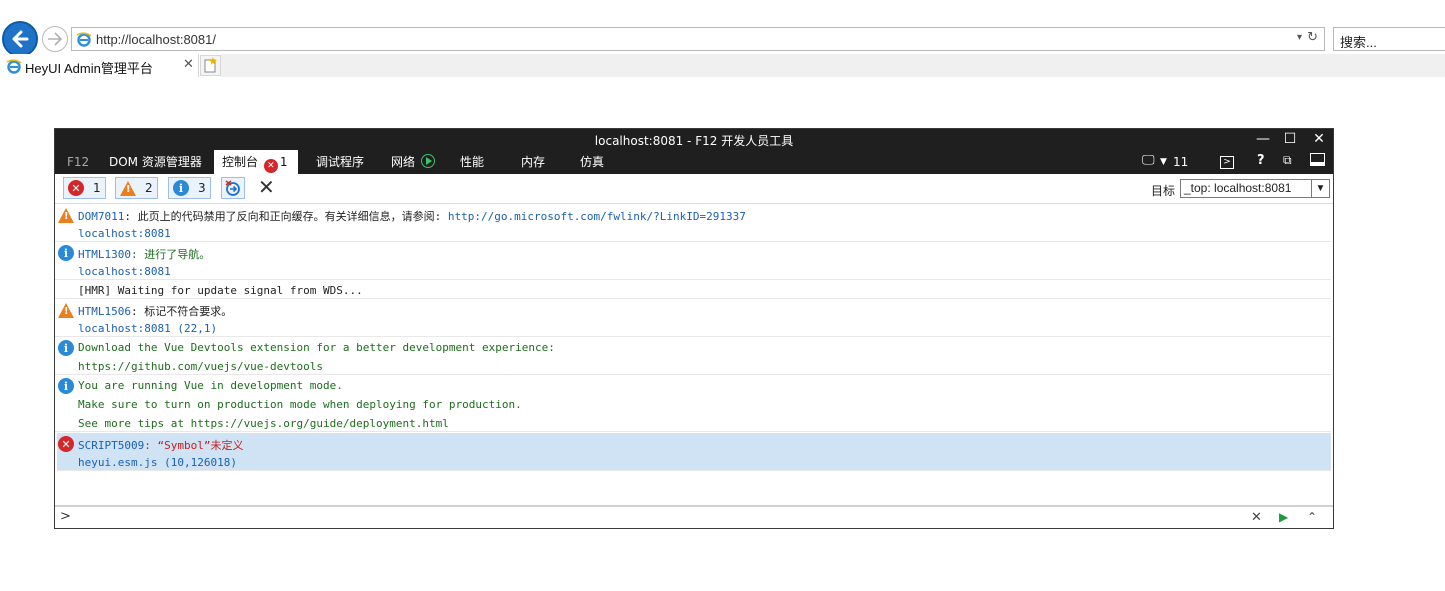 This screenshot has width=1445, height=591. I want to click on browser-tab: HeyUI Admin管理平台 ✕, so click(99, 65).